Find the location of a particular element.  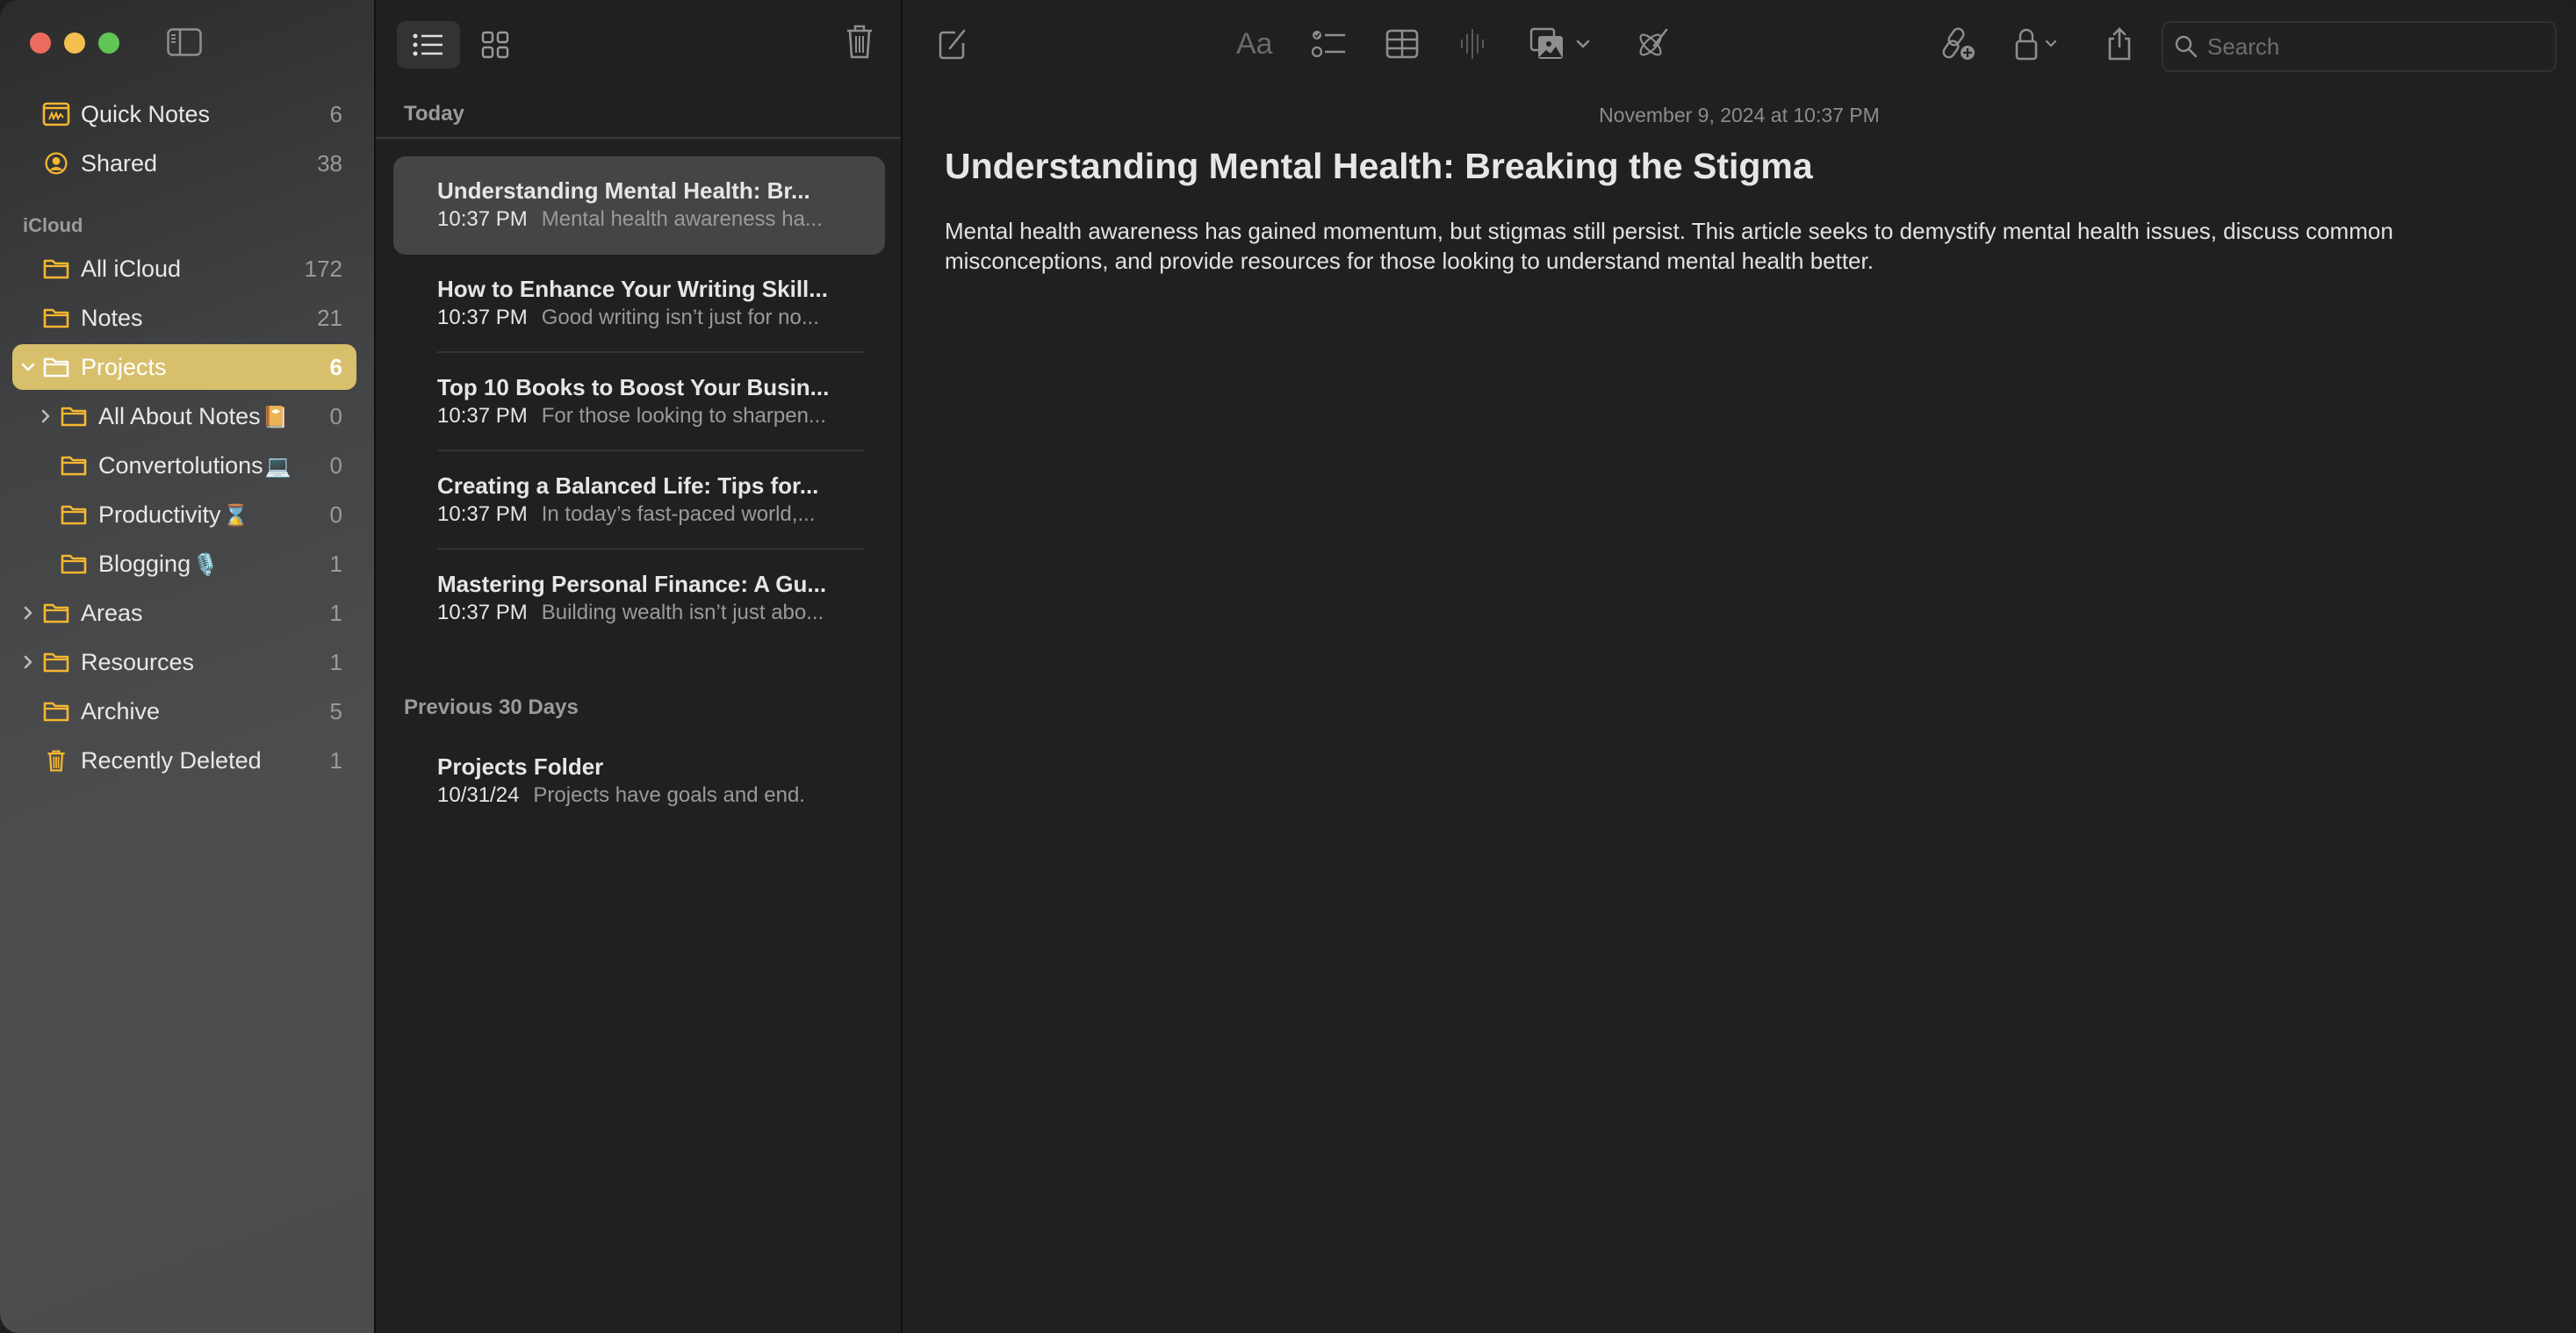

minimize-window-button is located at coordinates (74, 43).